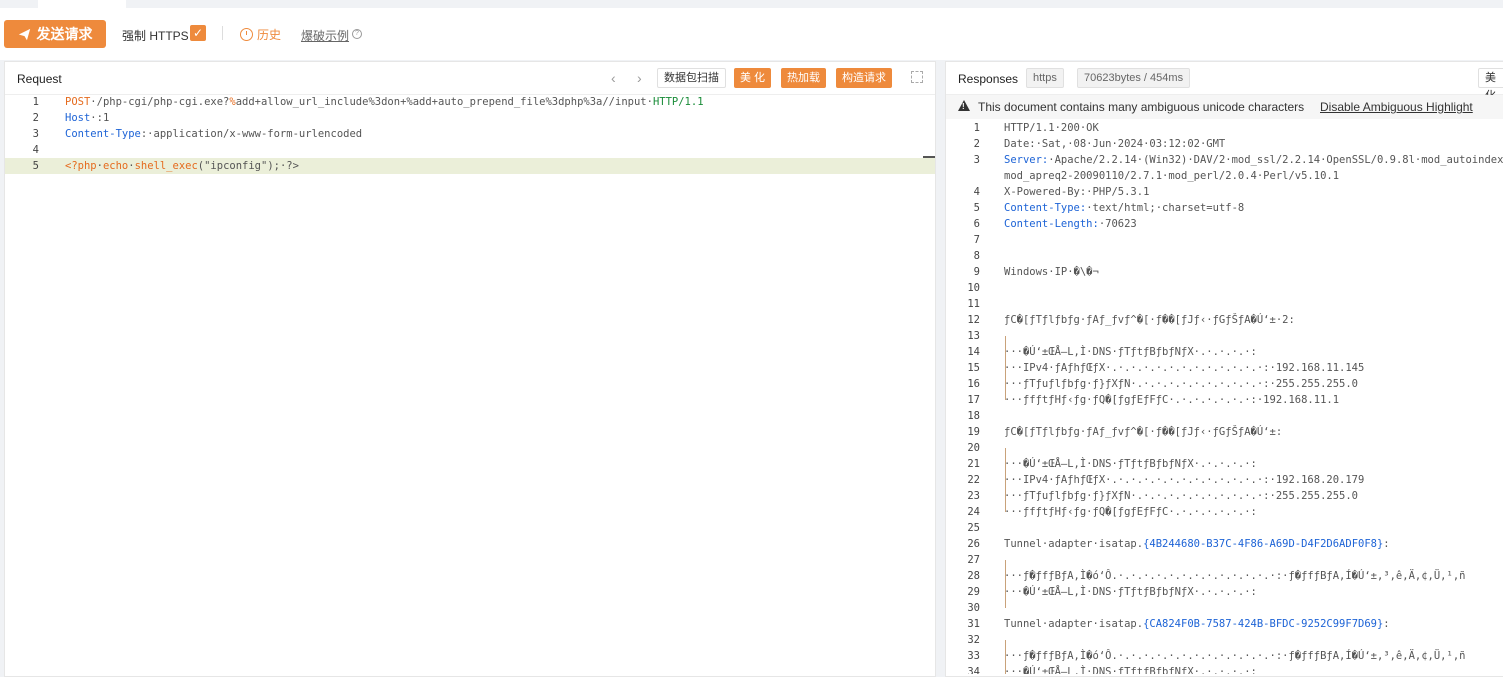  I want to click on history-button: 历史, so click(260, 34).